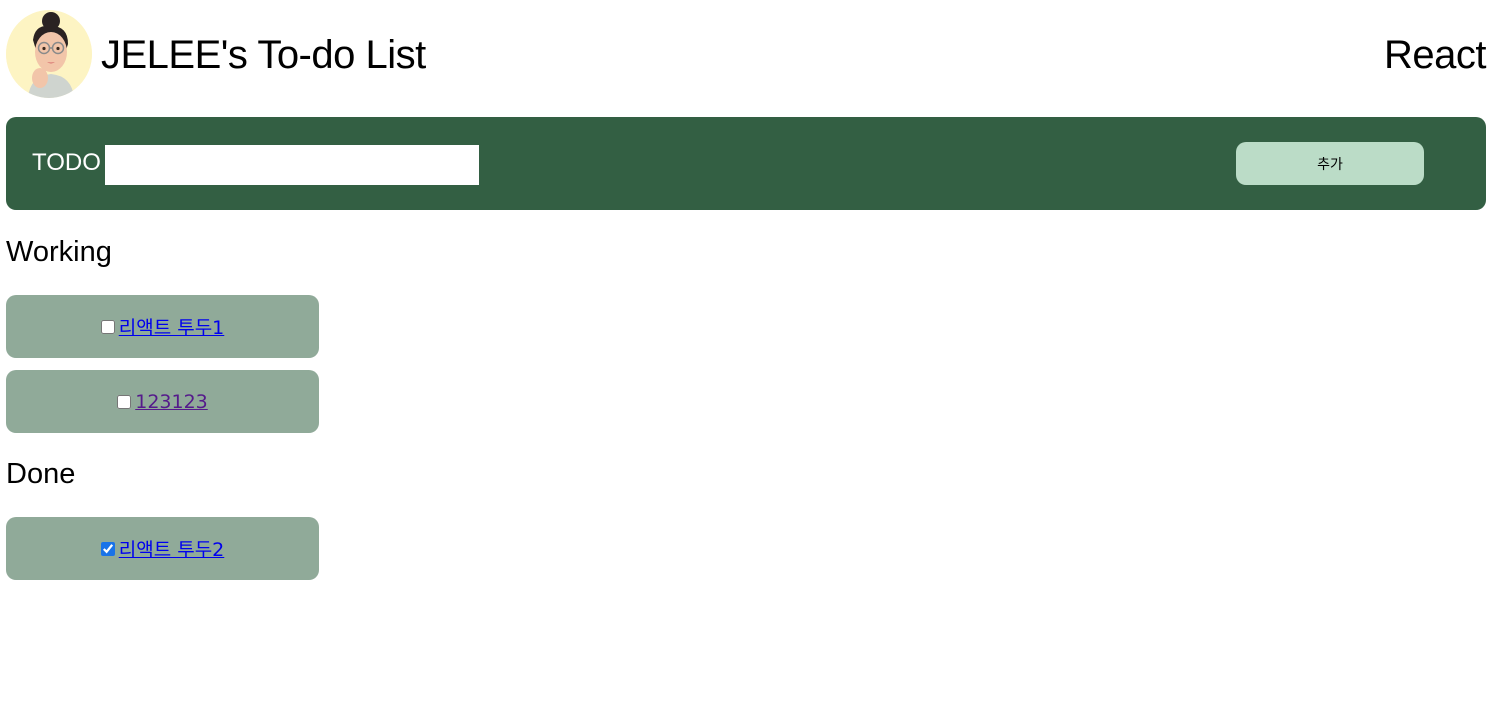  What do you see at coordinates (172, 326) in the screenshot?
I see `todo-link: 리액트 투두1` at bounding box center [172, 326].